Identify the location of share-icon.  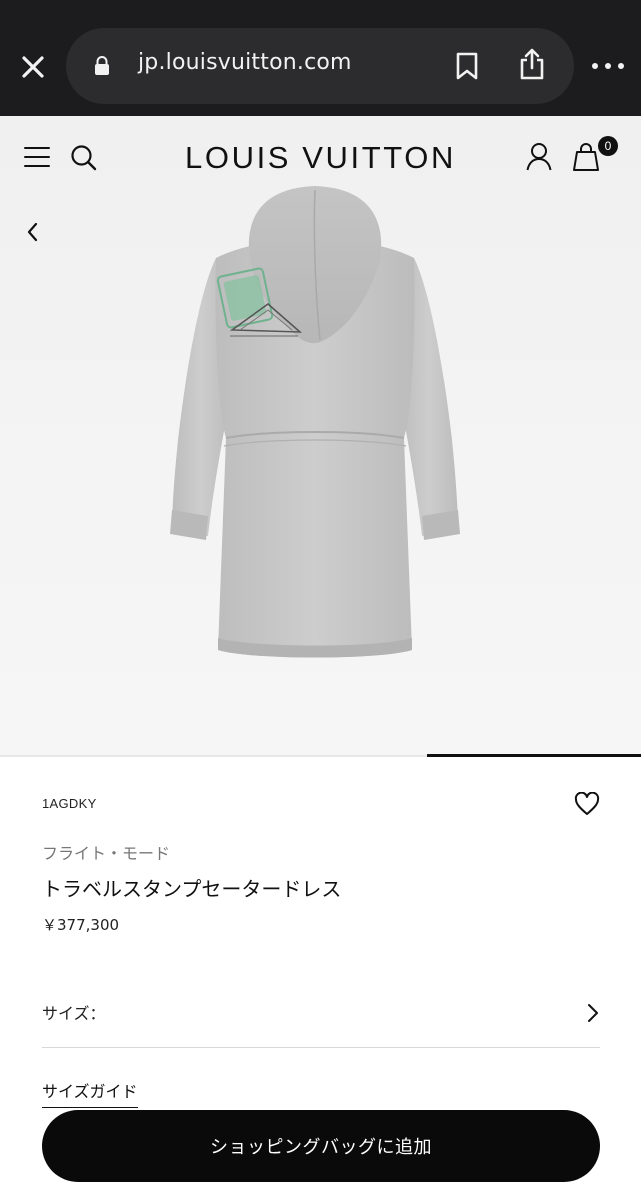
(532, 64).